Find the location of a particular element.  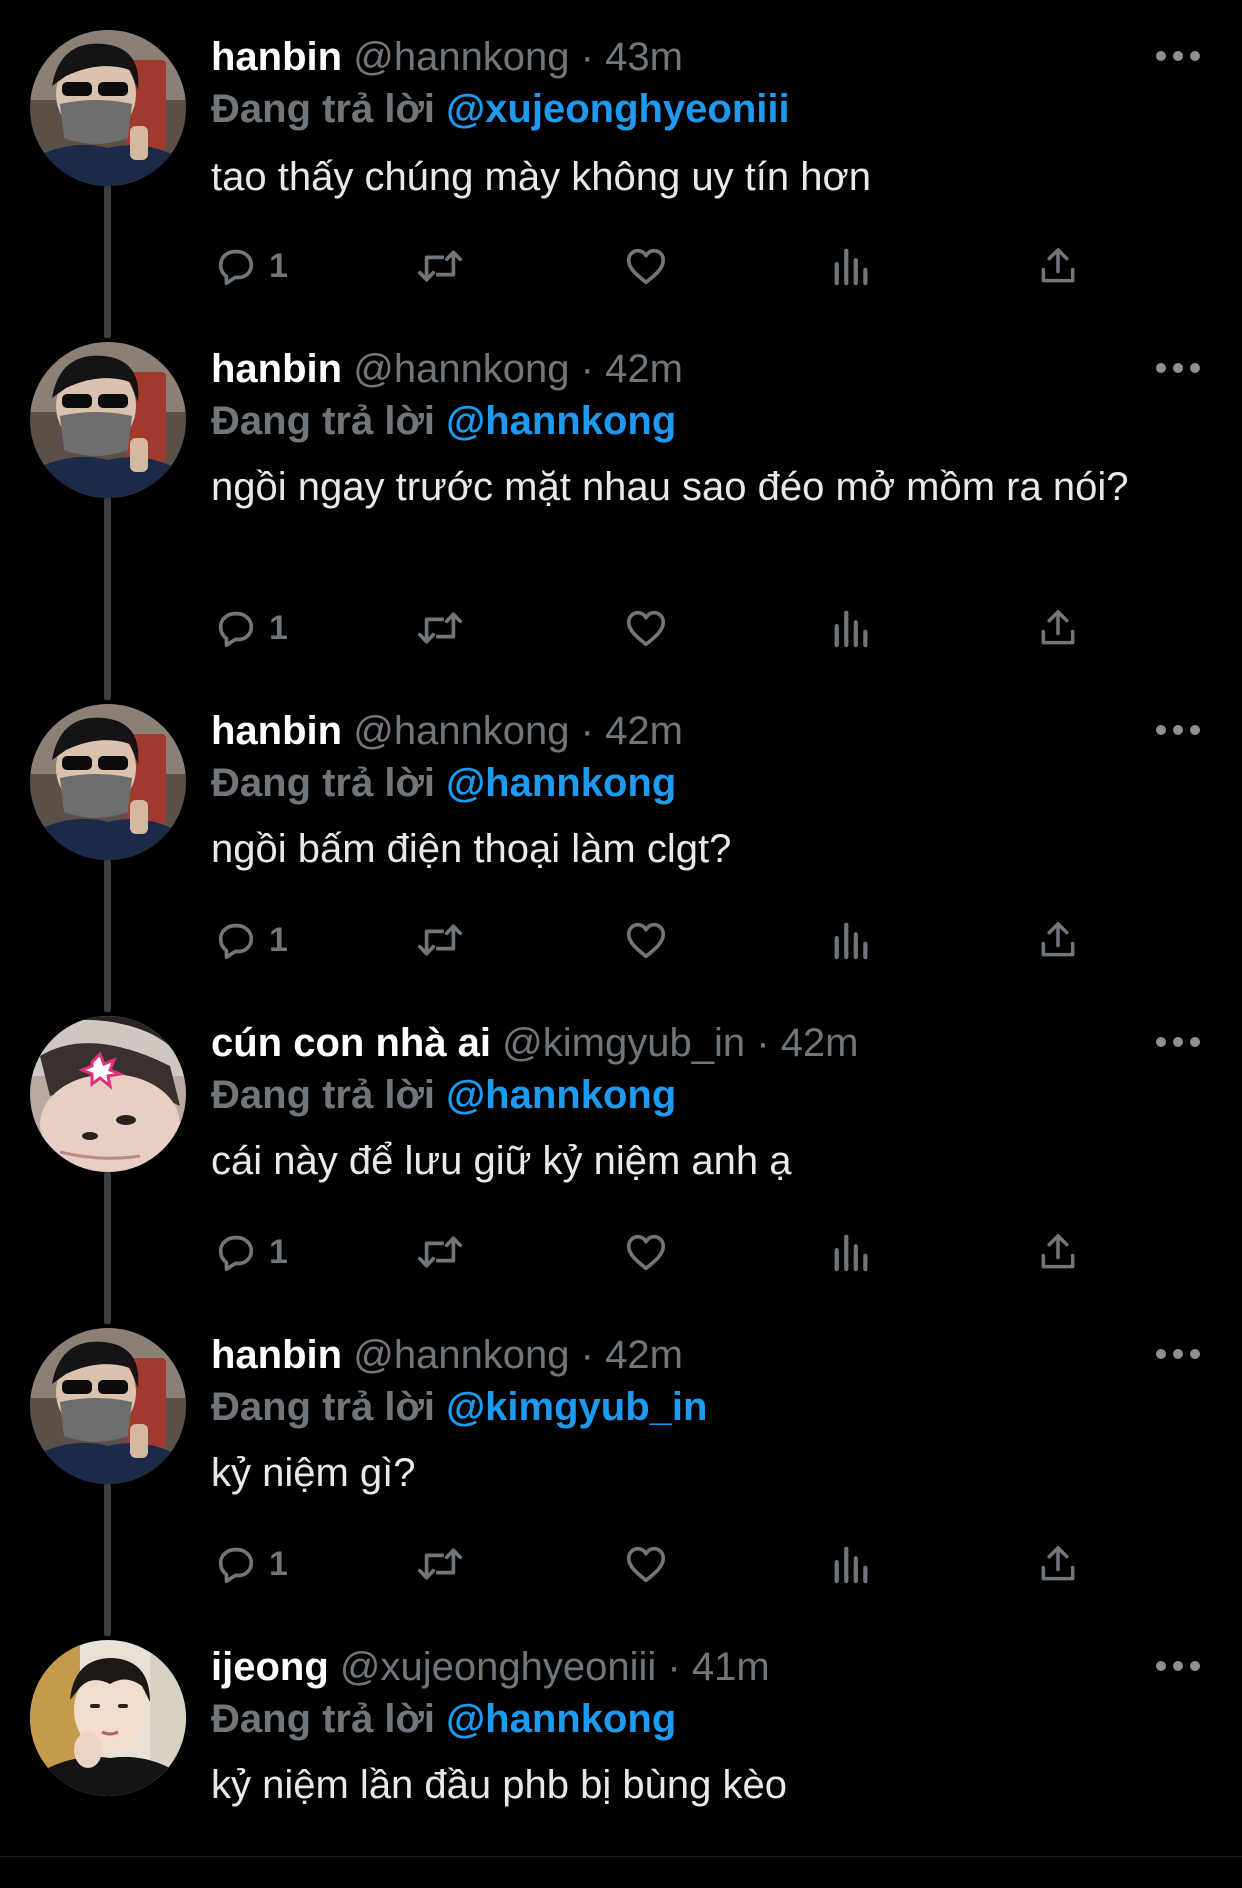

user-handle: @xujeonghyeoniii is located at coordinates (498, 1667).